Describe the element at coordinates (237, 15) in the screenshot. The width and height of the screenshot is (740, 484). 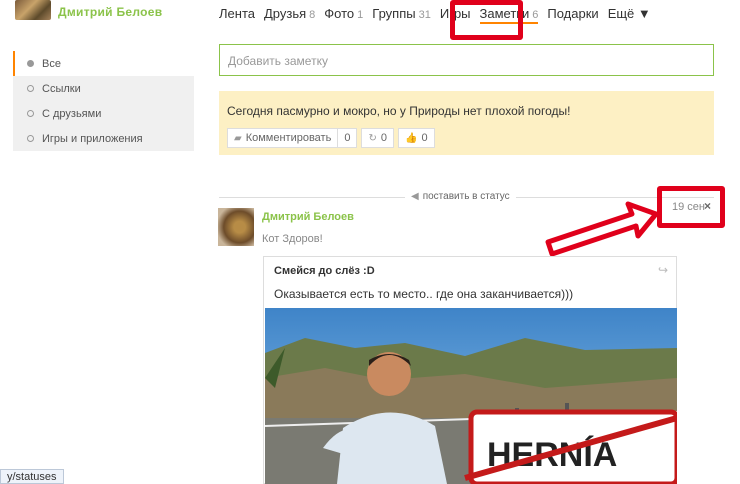
I see `nav-item-feed: Лента` at that location.